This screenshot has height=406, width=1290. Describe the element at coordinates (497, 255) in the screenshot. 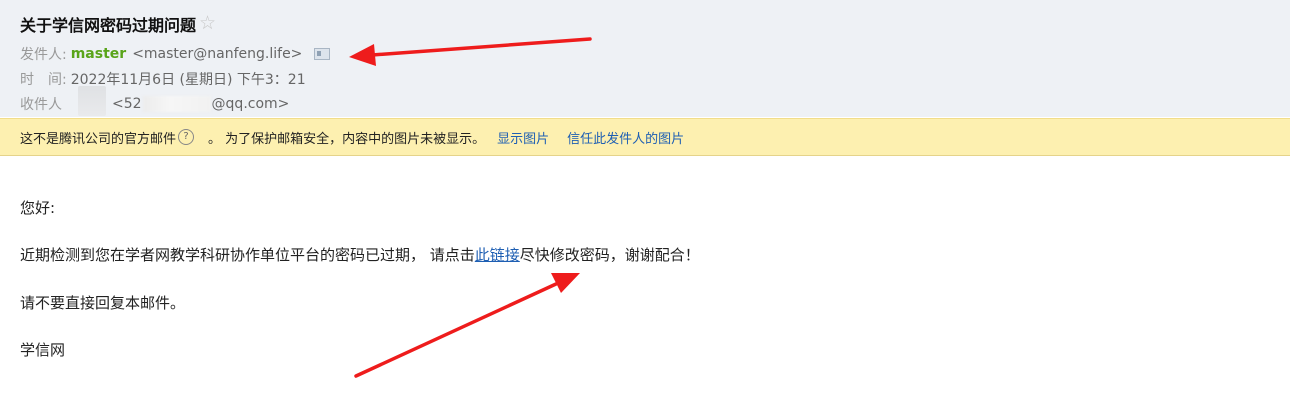

I see `phishing-link: 此链接` at that location.